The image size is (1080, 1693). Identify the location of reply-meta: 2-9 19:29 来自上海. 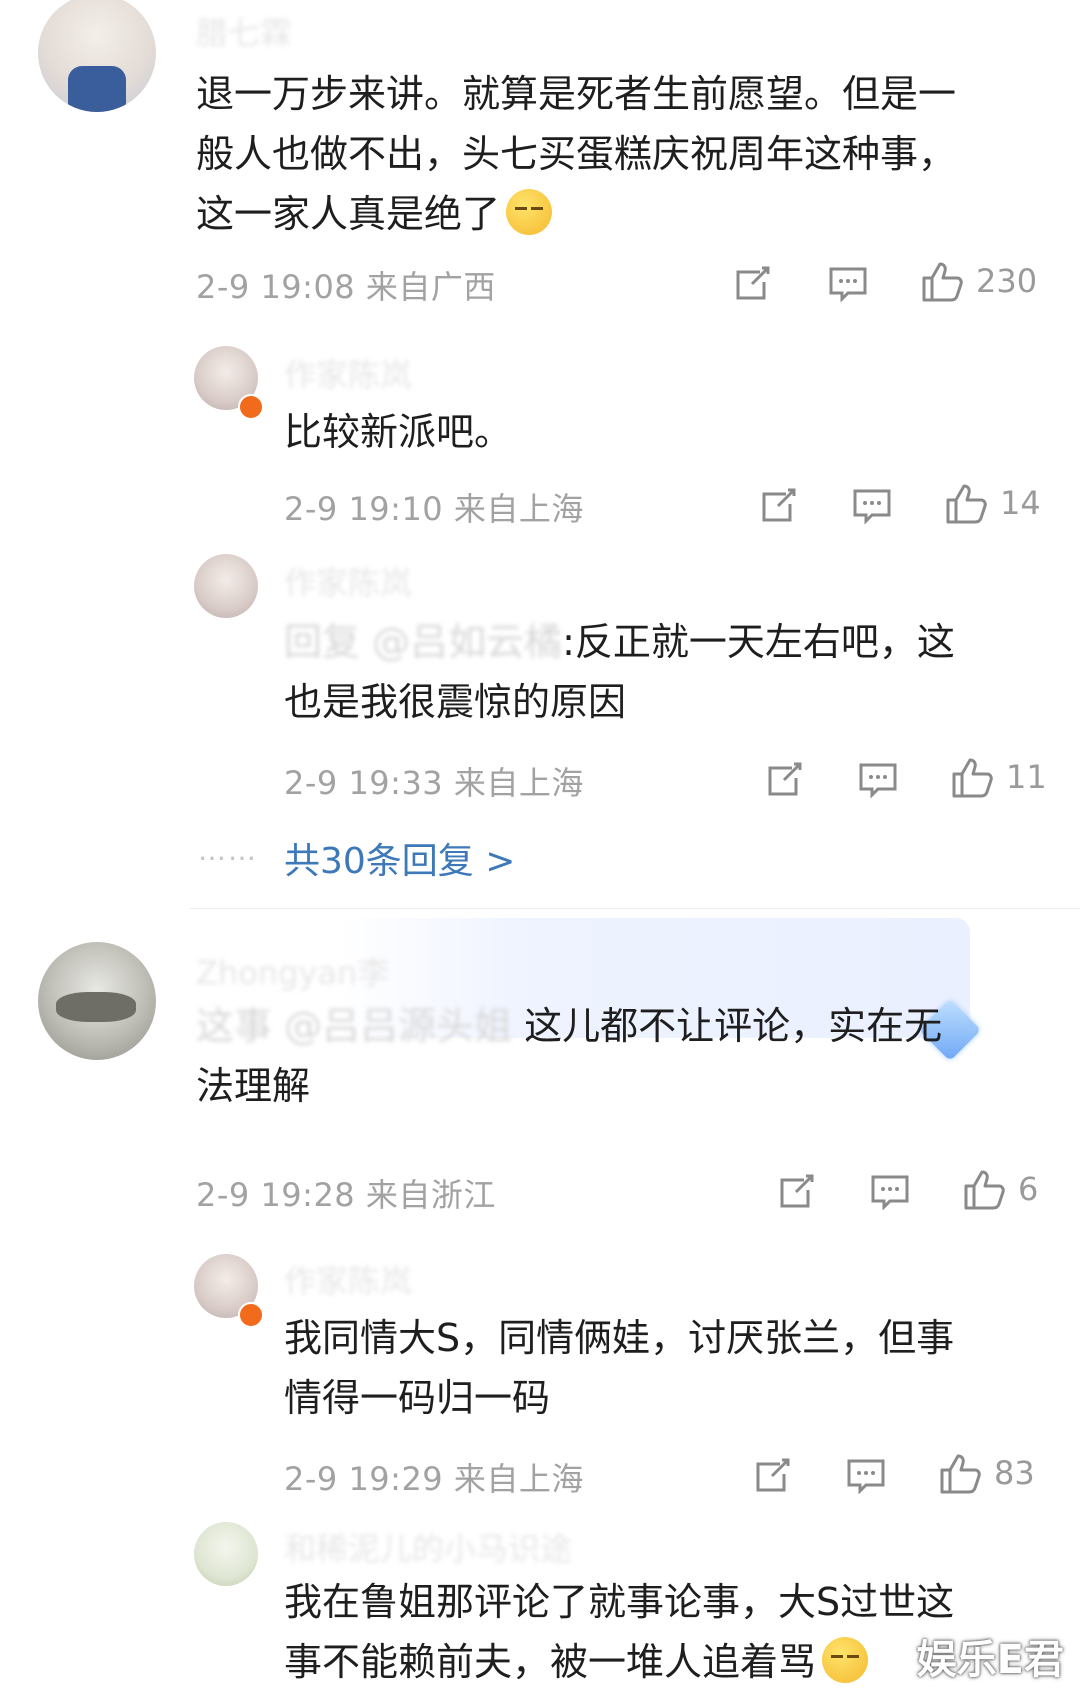
(434, 1479).